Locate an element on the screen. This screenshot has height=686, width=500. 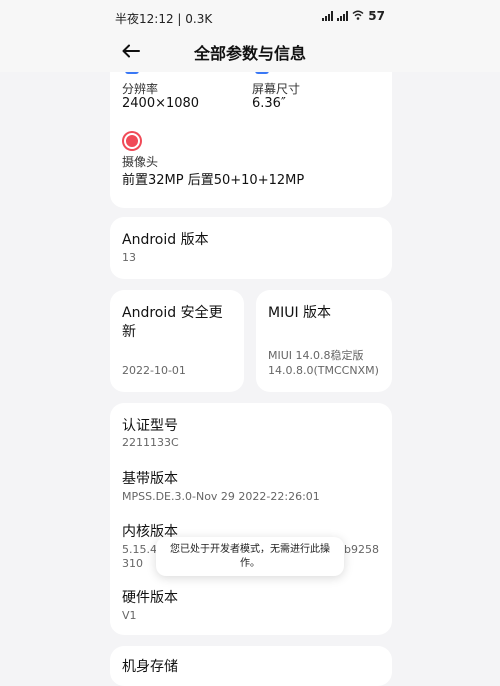
kernel-value-end: b9258 is located at coordinates (361, 549).